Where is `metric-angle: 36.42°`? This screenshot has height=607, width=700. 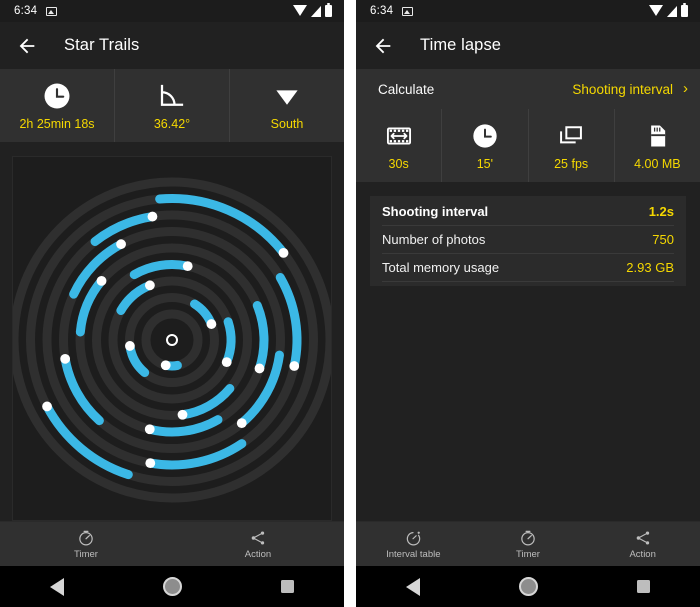 metric-angle: 36.42° is located at coordinates (172, 105).